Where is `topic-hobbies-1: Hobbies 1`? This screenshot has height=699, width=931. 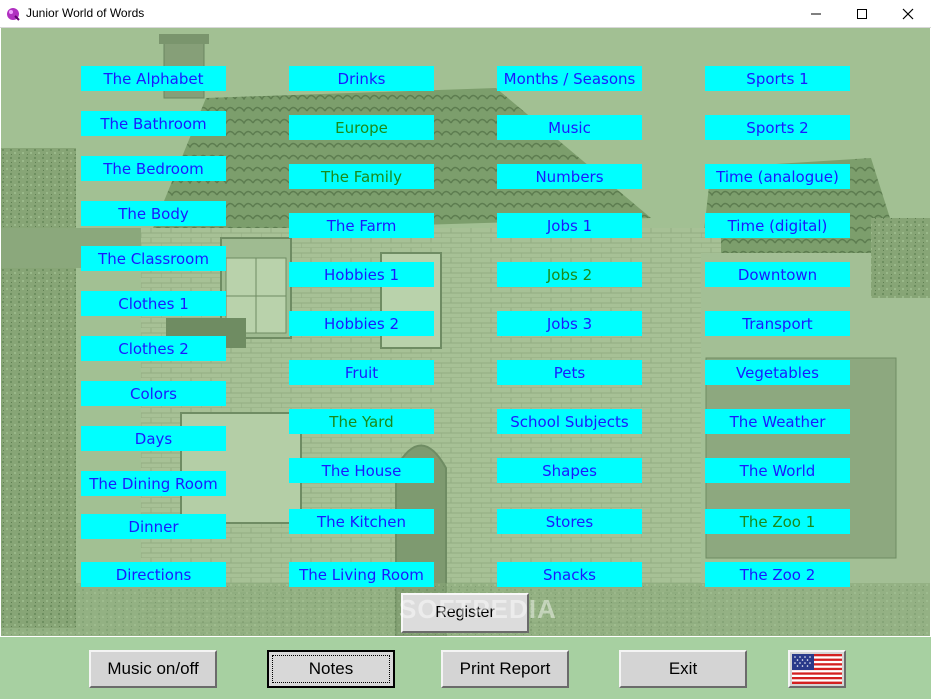
topic-hobbies-1: Hobbies 1 is located at coordinates (361, 274).